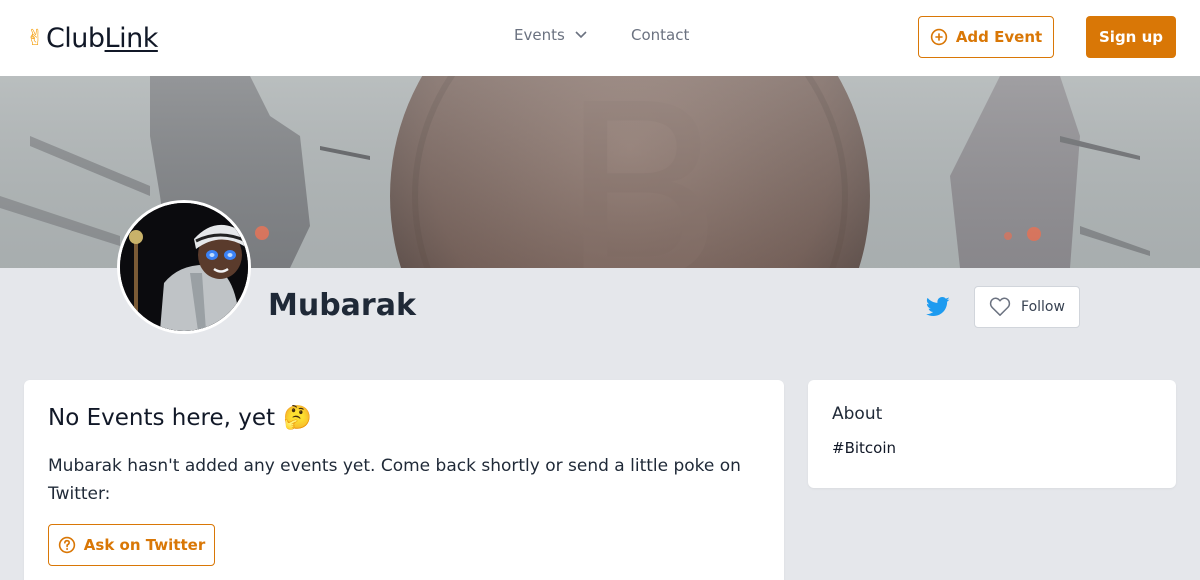 Image resolution: width=1200 pixels, height=580 pixels. I want to click on events-empty-title: No Events here, yet, so click(162, 417).